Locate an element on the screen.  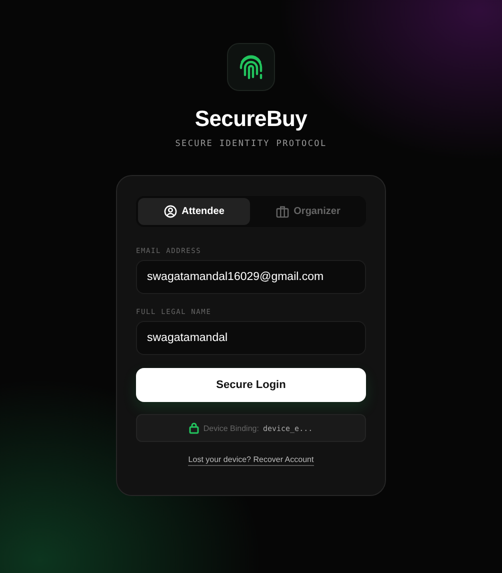
login-button: Secure Login is located at coordinates (251, 385).